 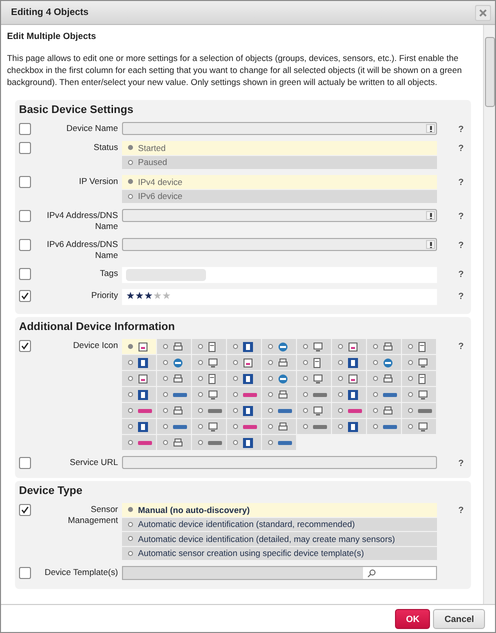 I want to click on radio-option: Paused, so click(x=279, y=162).